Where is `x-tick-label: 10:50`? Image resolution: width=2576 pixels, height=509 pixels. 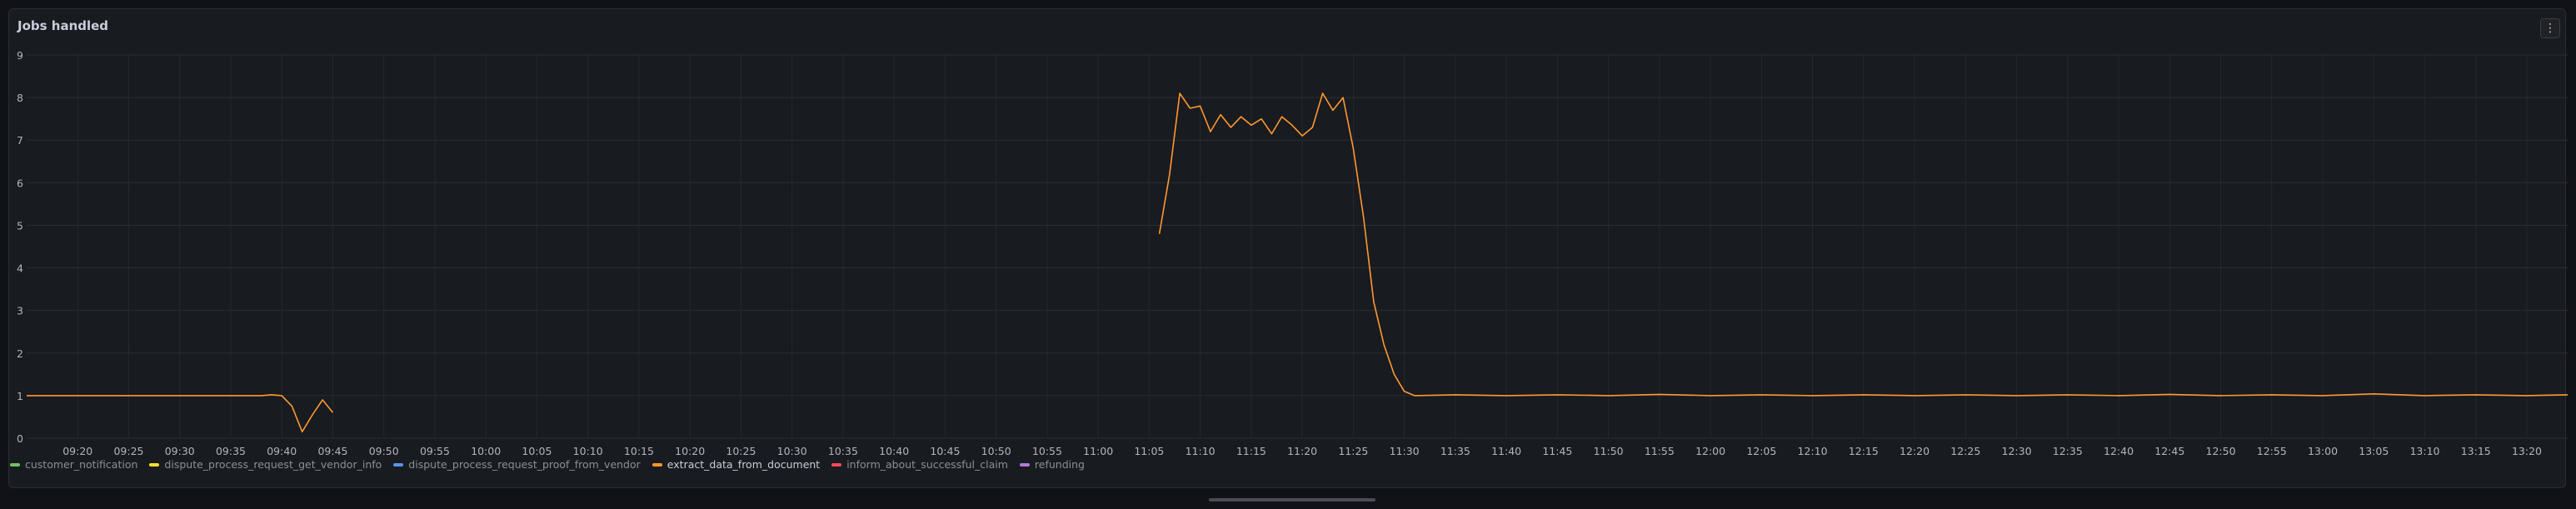 x-tick-label: 10:50 is located at coordinates (996, 451).